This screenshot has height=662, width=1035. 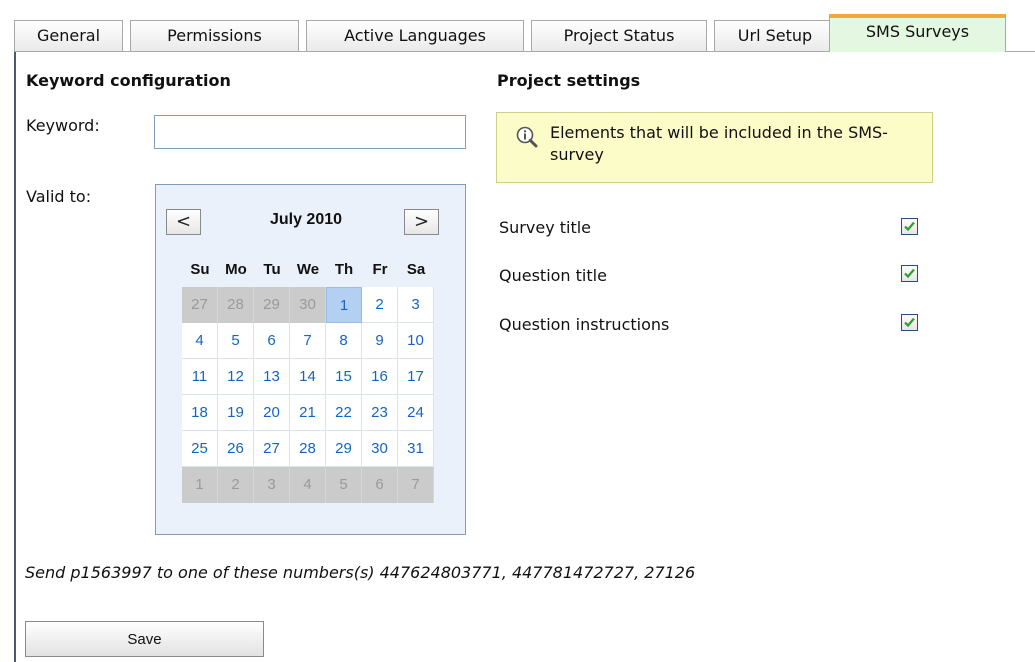 I want to click on weekday-header: Su, so click(x=200, y=269).